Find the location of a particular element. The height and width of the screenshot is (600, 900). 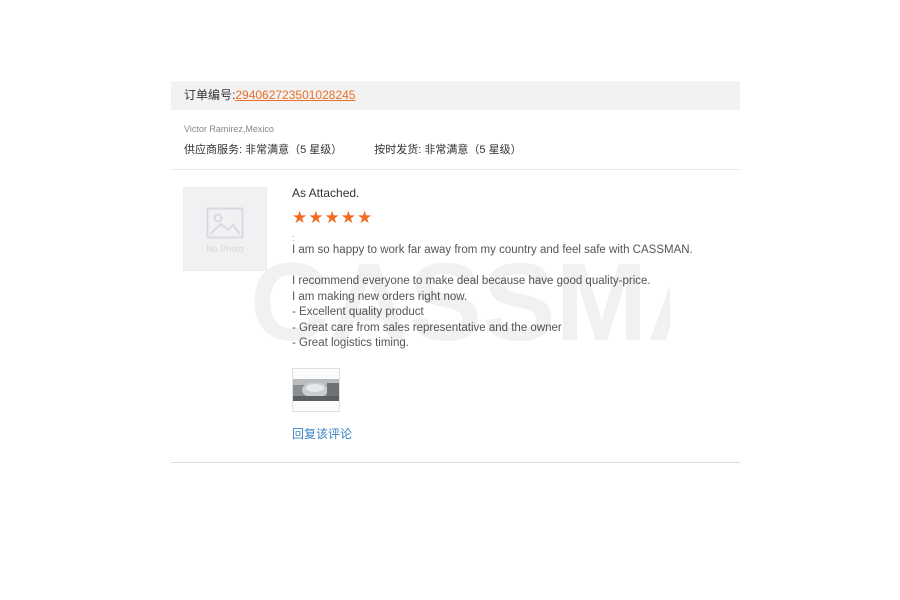

order-number-label: 订单编号: is located at coordinates (210, 95).